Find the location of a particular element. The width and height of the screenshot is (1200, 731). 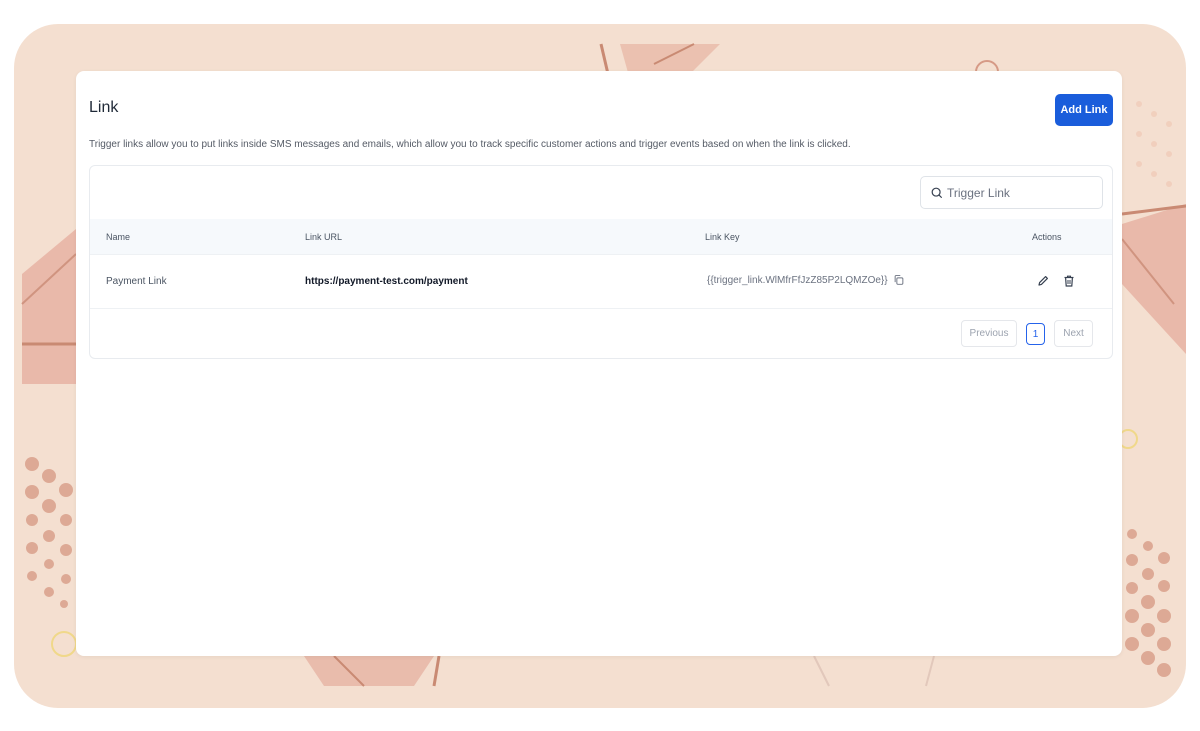

previous-page-button: Previous is located at coordinates (989, 333).